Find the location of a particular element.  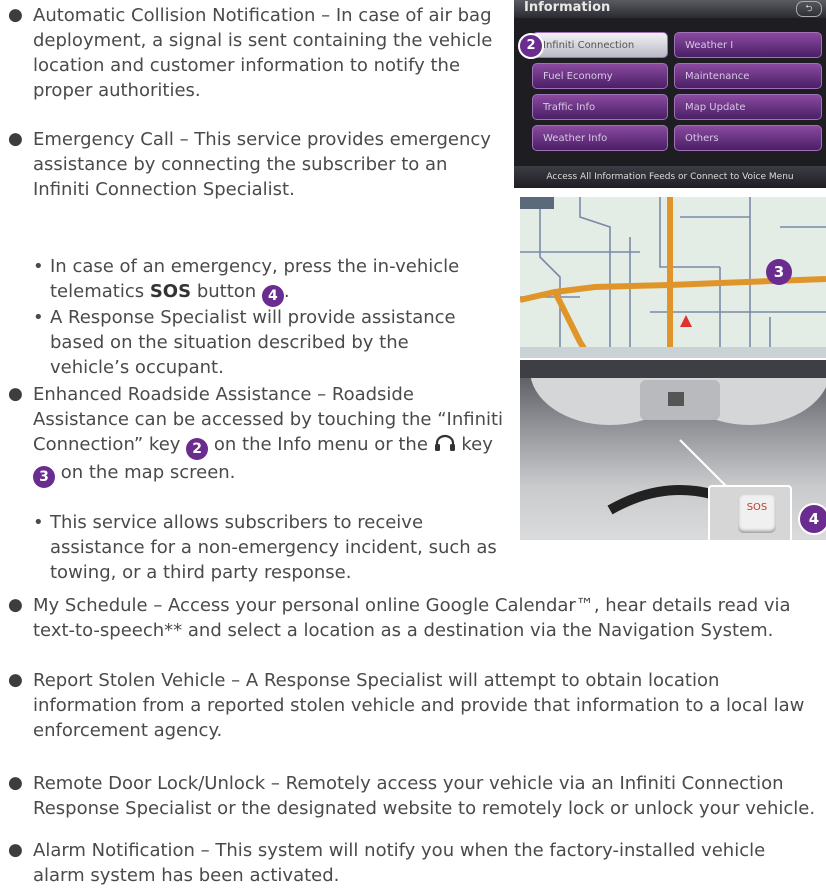

map-screenshot: 3 is located at coordinates (673, 277).